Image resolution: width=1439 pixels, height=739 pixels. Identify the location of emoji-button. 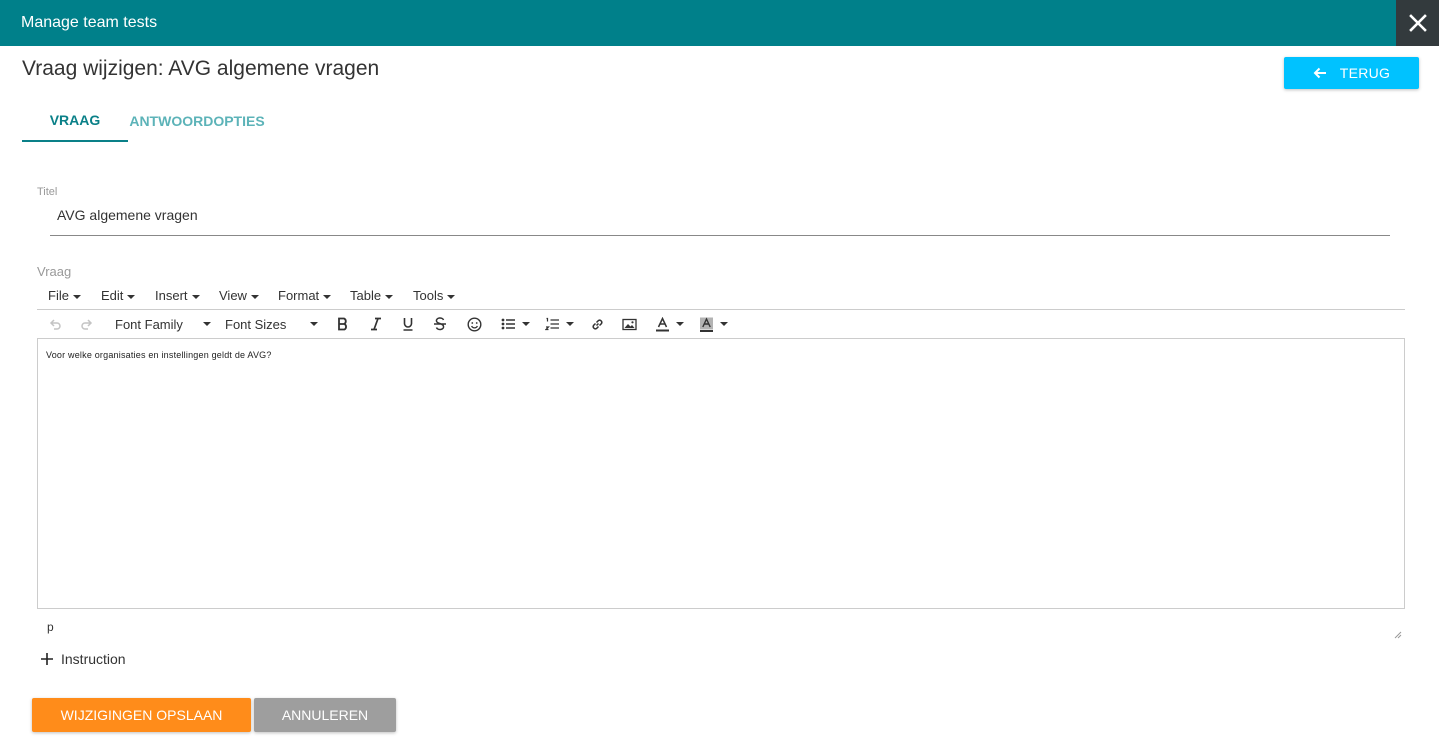
(474, 324).